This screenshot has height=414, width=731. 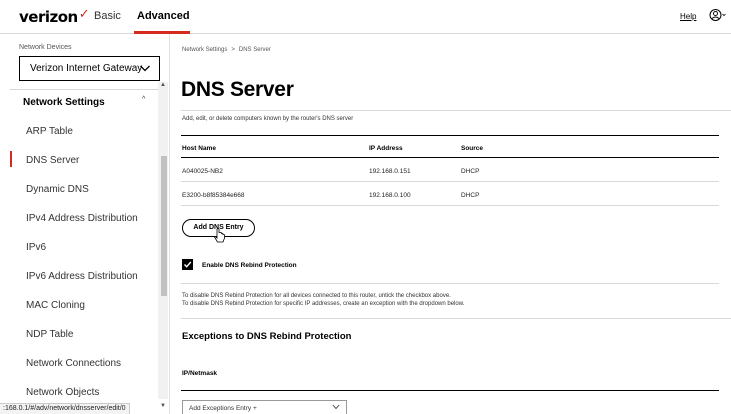 I want to click on breadcrumb-network-settings: Network Settings, so click(x=204, y=50).